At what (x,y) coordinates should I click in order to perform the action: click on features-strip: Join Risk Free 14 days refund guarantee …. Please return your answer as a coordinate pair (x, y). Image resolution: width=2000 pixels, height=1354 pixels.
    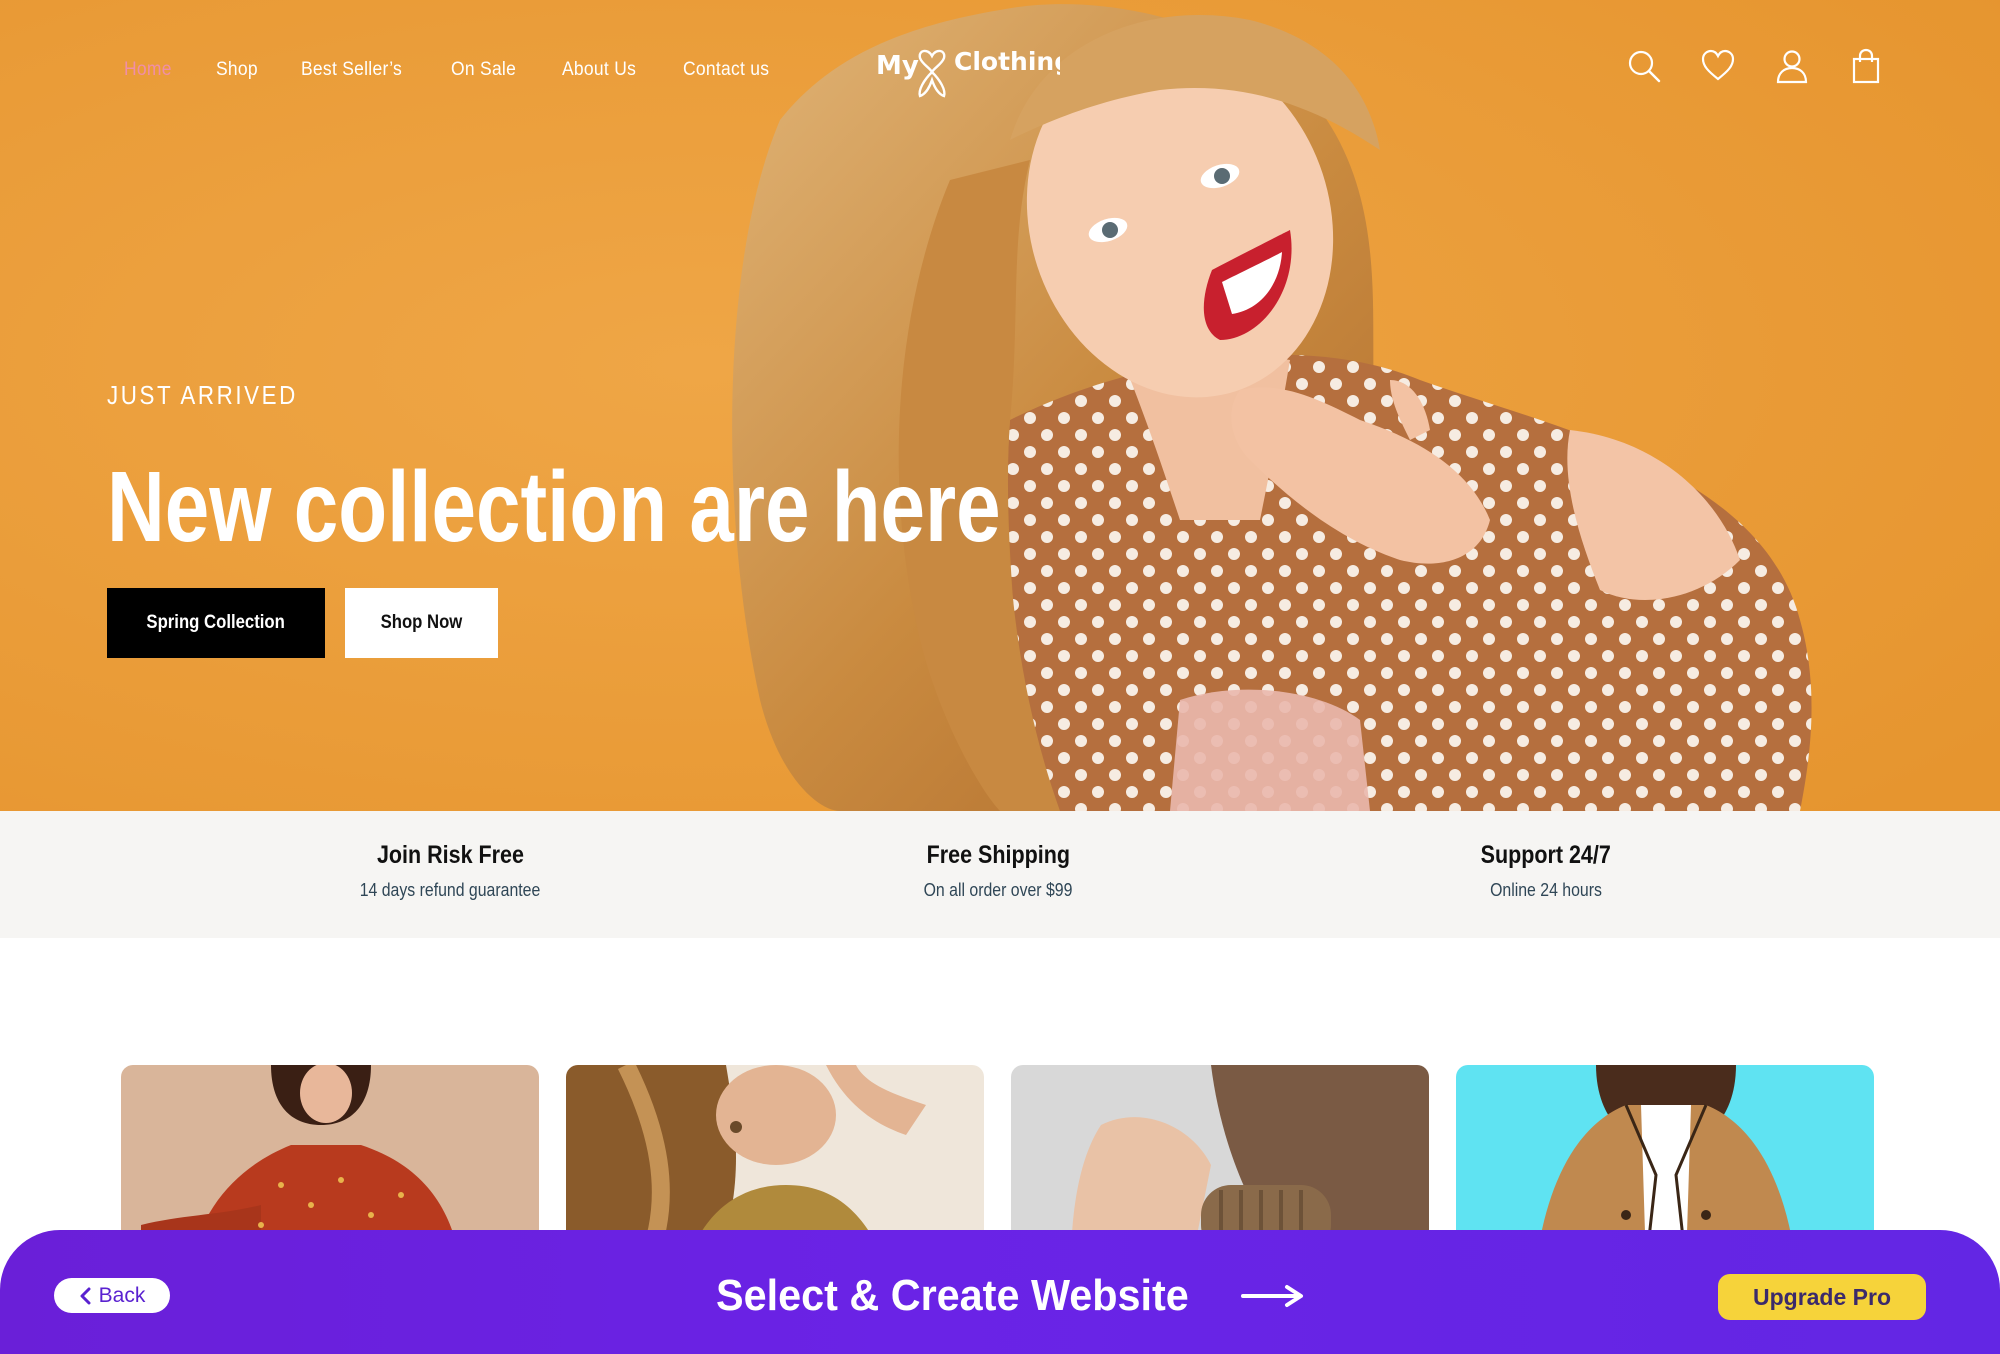
    Looking at the image, I should click on (1000, 874).